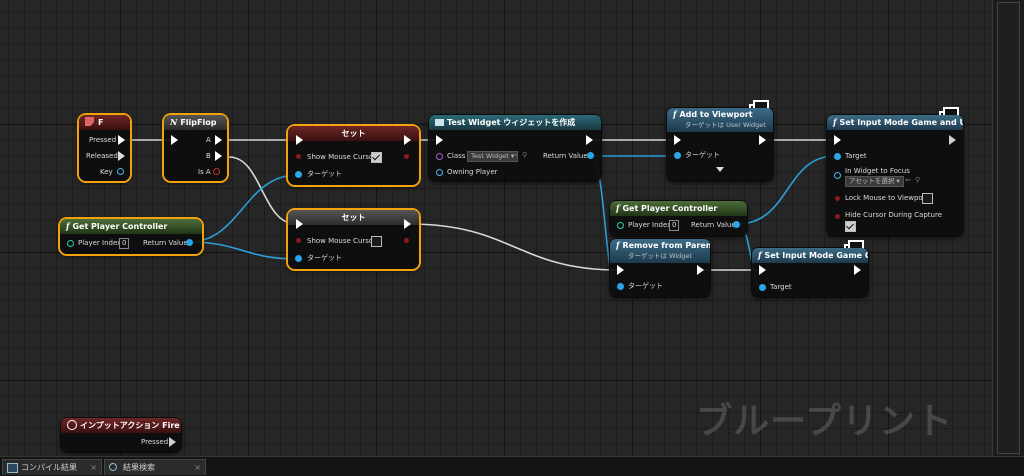 Image resolution: width=1024 pixels, height=476 pixels. I want to click on node-title: Set Input Mode Game Only, so click(816, 255).